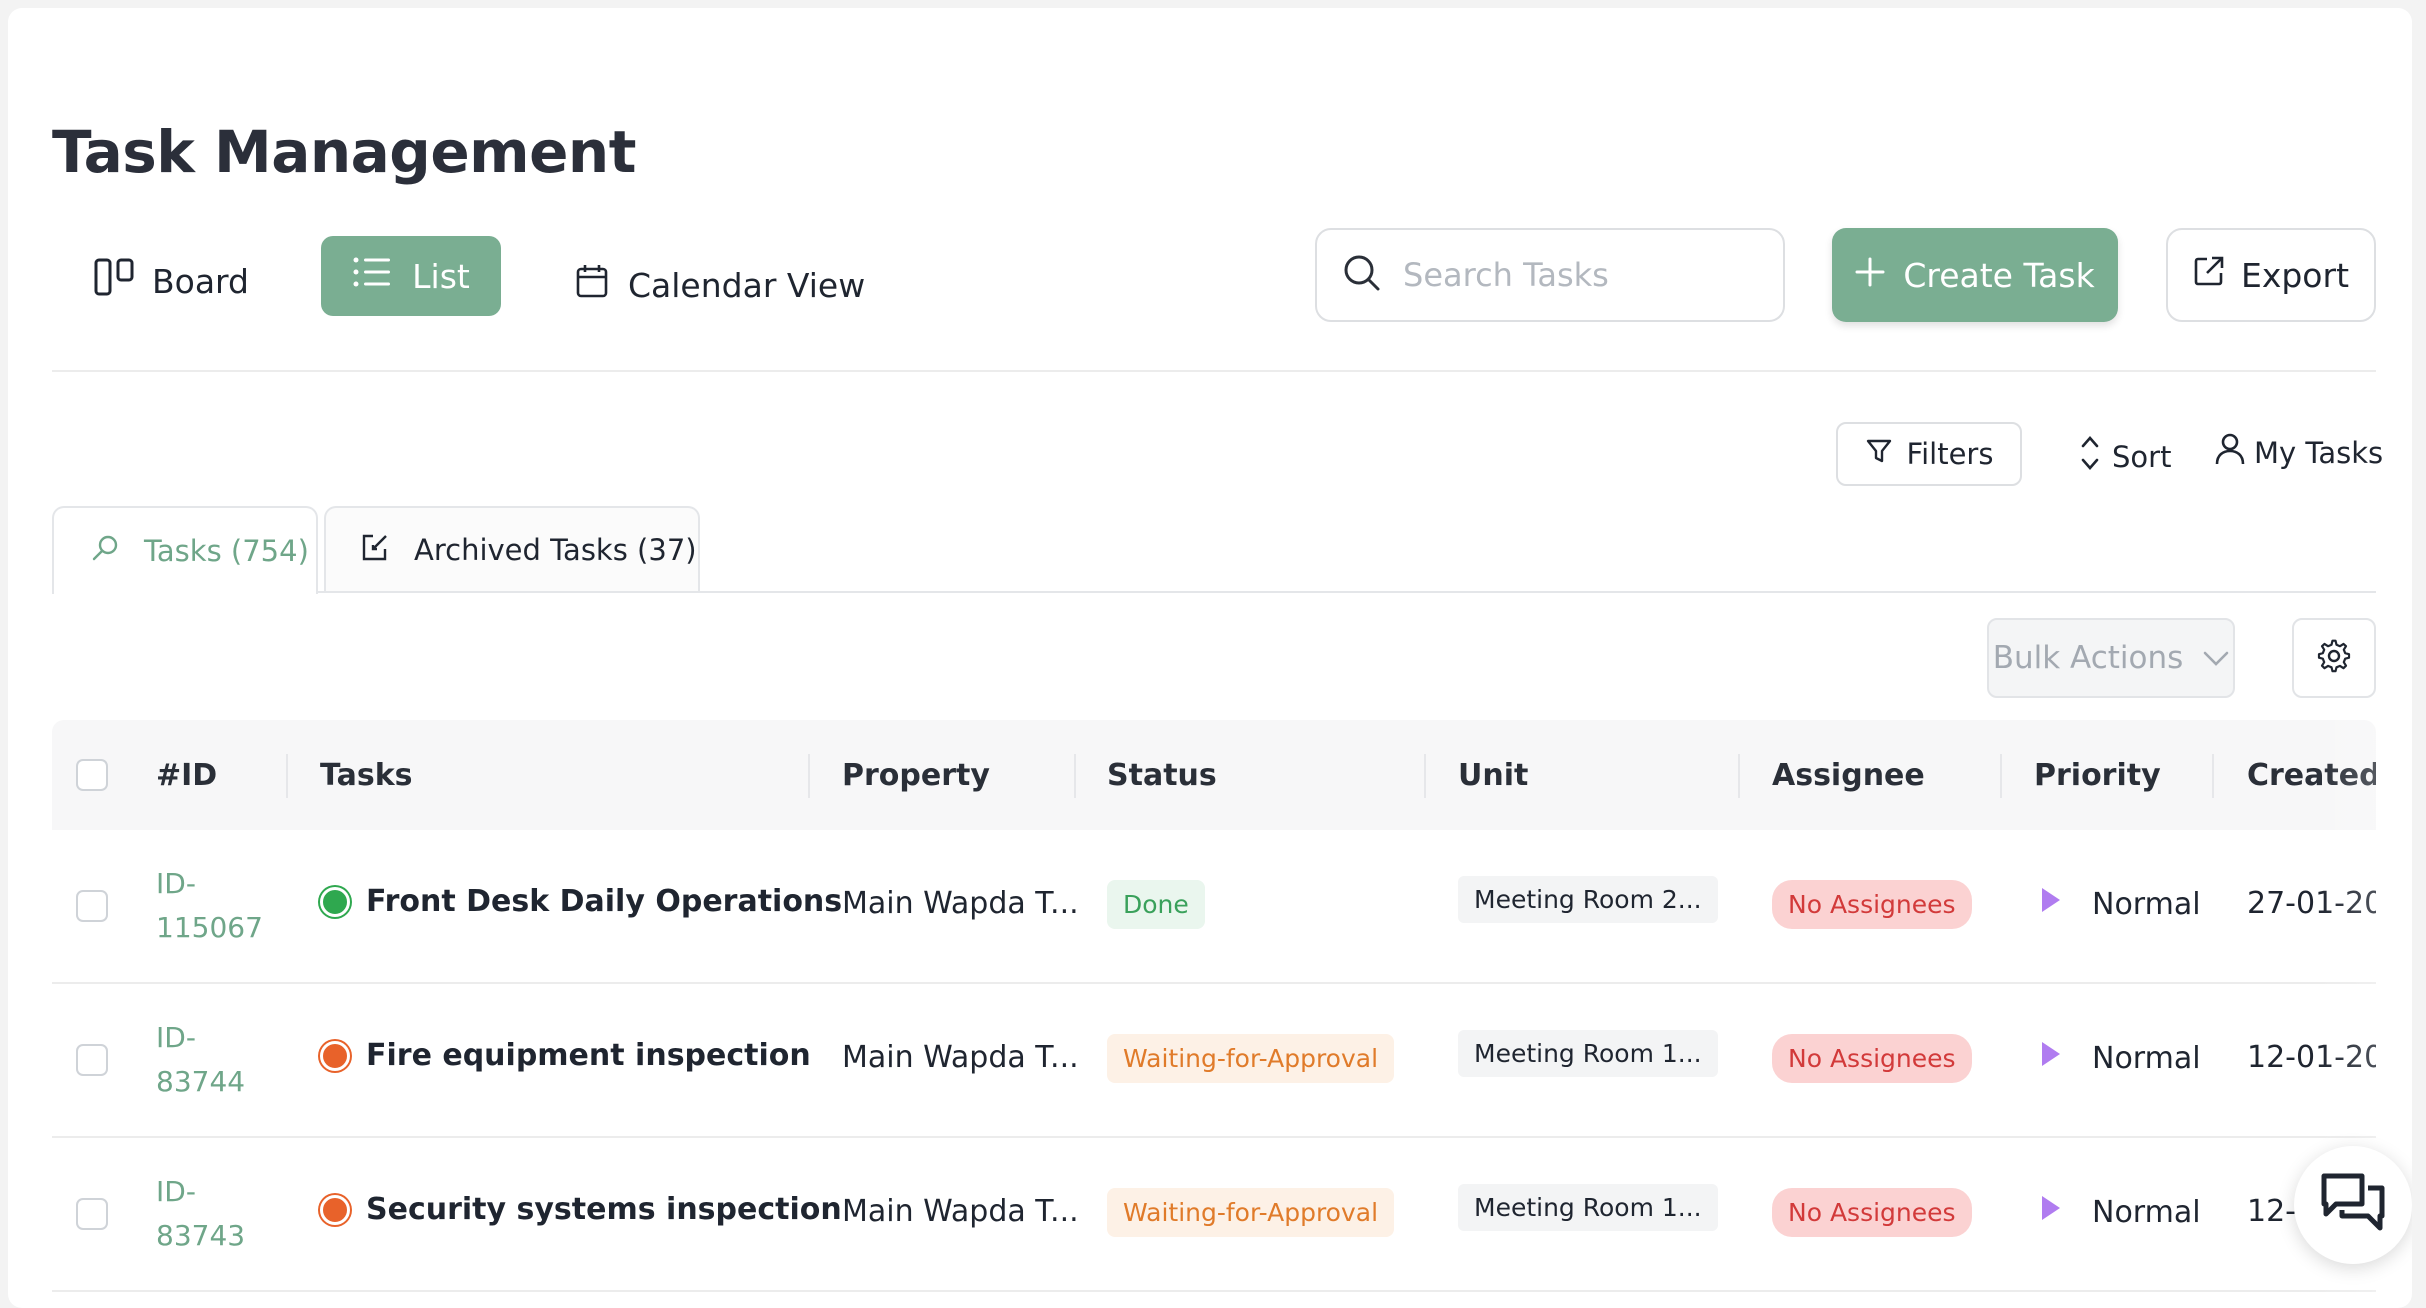 This screenshot has width=2426, height=1308. What do you see at coordinates (555, 550) in the screenshot?
I see `tab-archived-label: Archived Tasks (37)` at bounding box center [555, 550].